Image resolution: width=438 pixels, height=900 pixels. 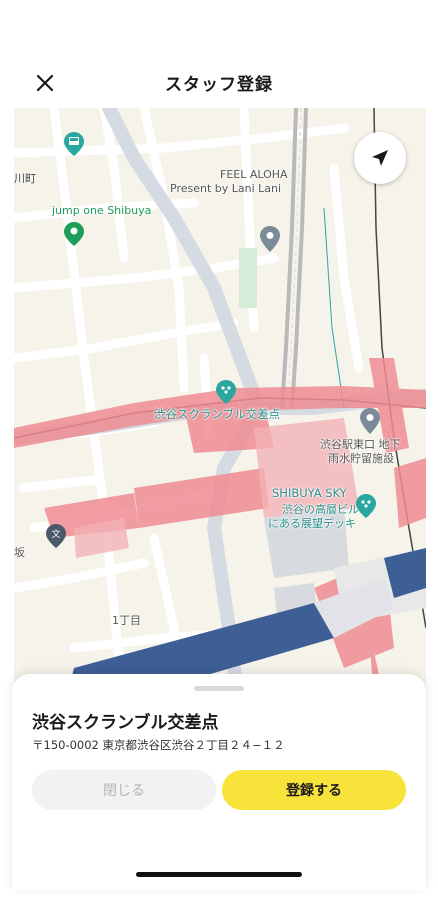 What do you see at coordinates (126, 620) in the screenshot?
I see `map-label-chome: 1丁目` at bounding box center [126, 620].